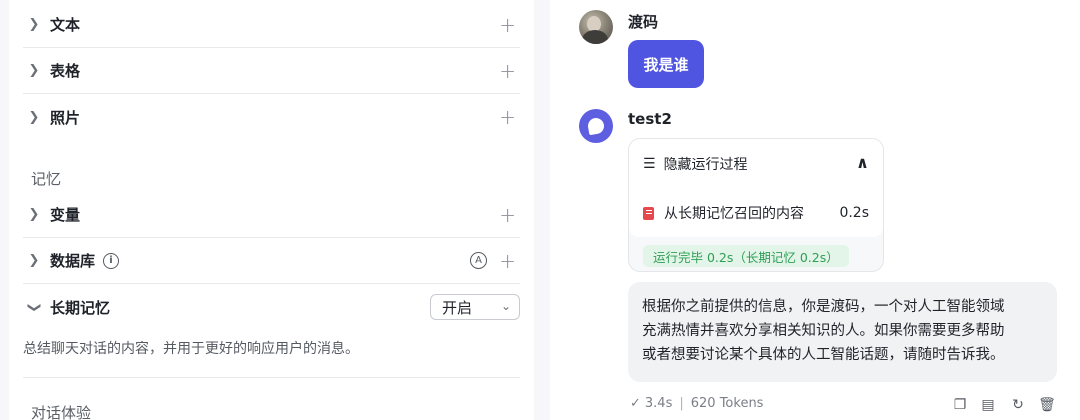  What do you see at coordinates (1018, 405) in the screenshot?
I see `refresh-icon: ↻` at bounding box center [1018, 405].